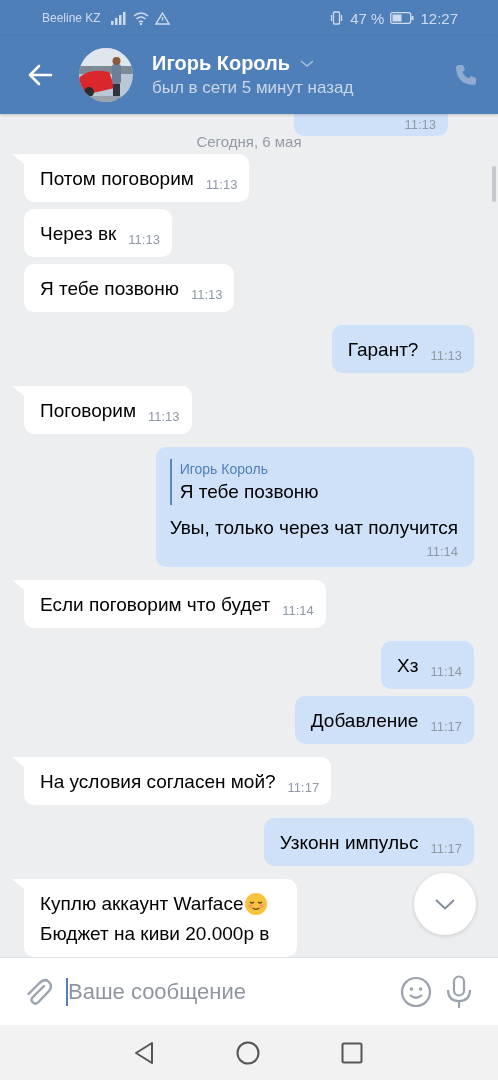 This screenshot has height=1080, width=498. Describe the element at coordinates (117, 179) in the screenshot. I see `message-text: Потом поговорим` at that location.